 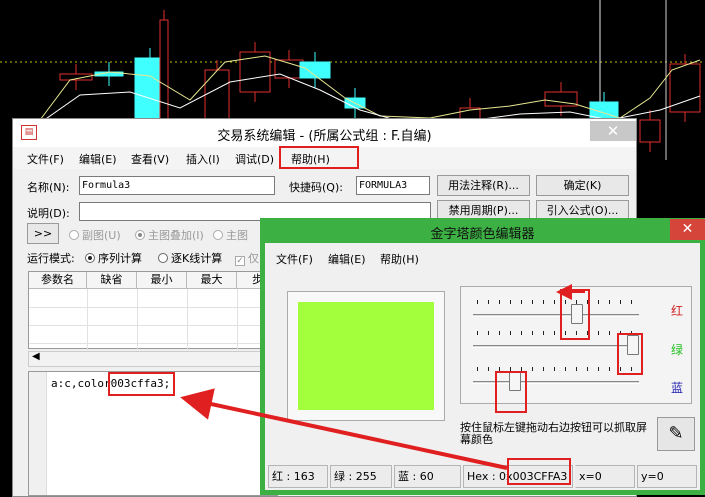 I want to click on color-editor-title: 金字塔颜色编辑器, so click(x=482, y=234).